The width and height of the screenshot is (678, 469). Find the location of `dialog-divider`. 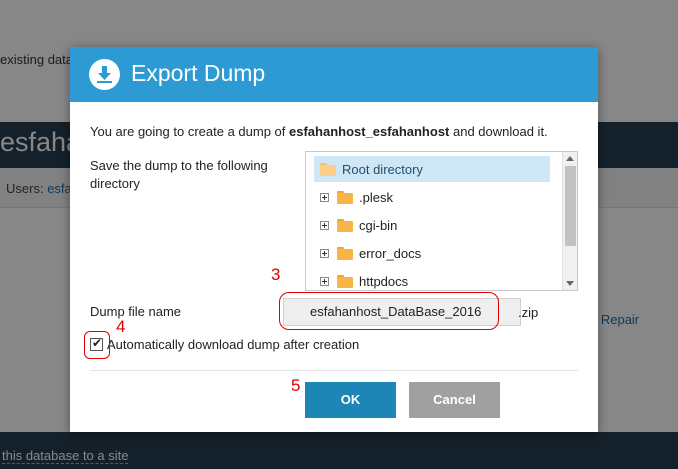

dialog-divider is located at coordinates (334, 370).